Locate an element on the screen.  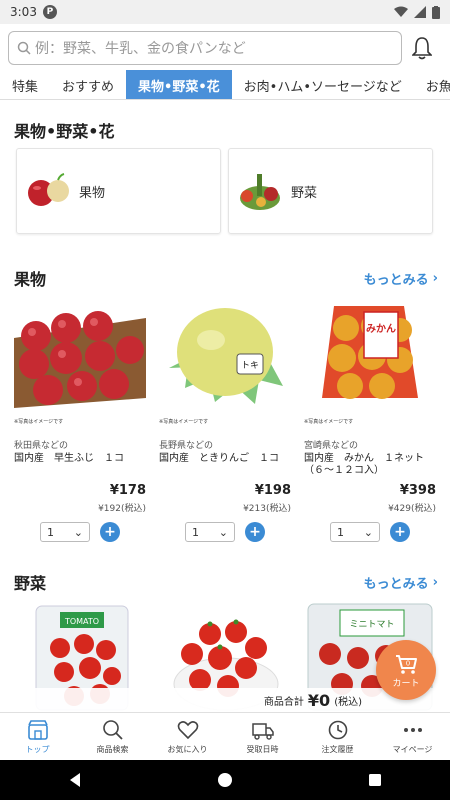
product-image: みかん is located at coordinates (370, 357).